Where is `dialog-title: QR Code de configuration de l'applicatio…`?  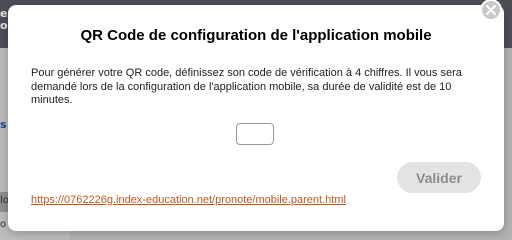
dialog-title: QR Code de configuration de l'applicatio… is located at coordinates (256, 35).